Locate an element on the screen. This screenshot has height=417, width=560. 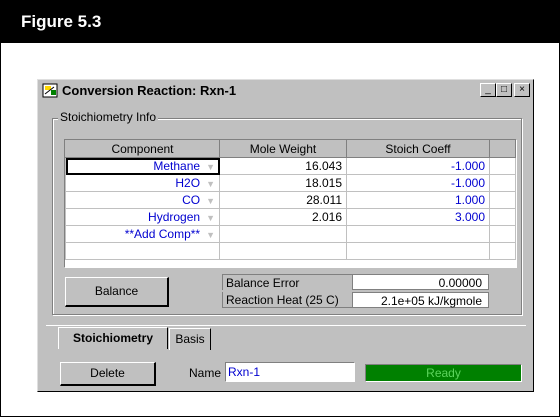
component-name: H2O is located at coordinates (188, 183).